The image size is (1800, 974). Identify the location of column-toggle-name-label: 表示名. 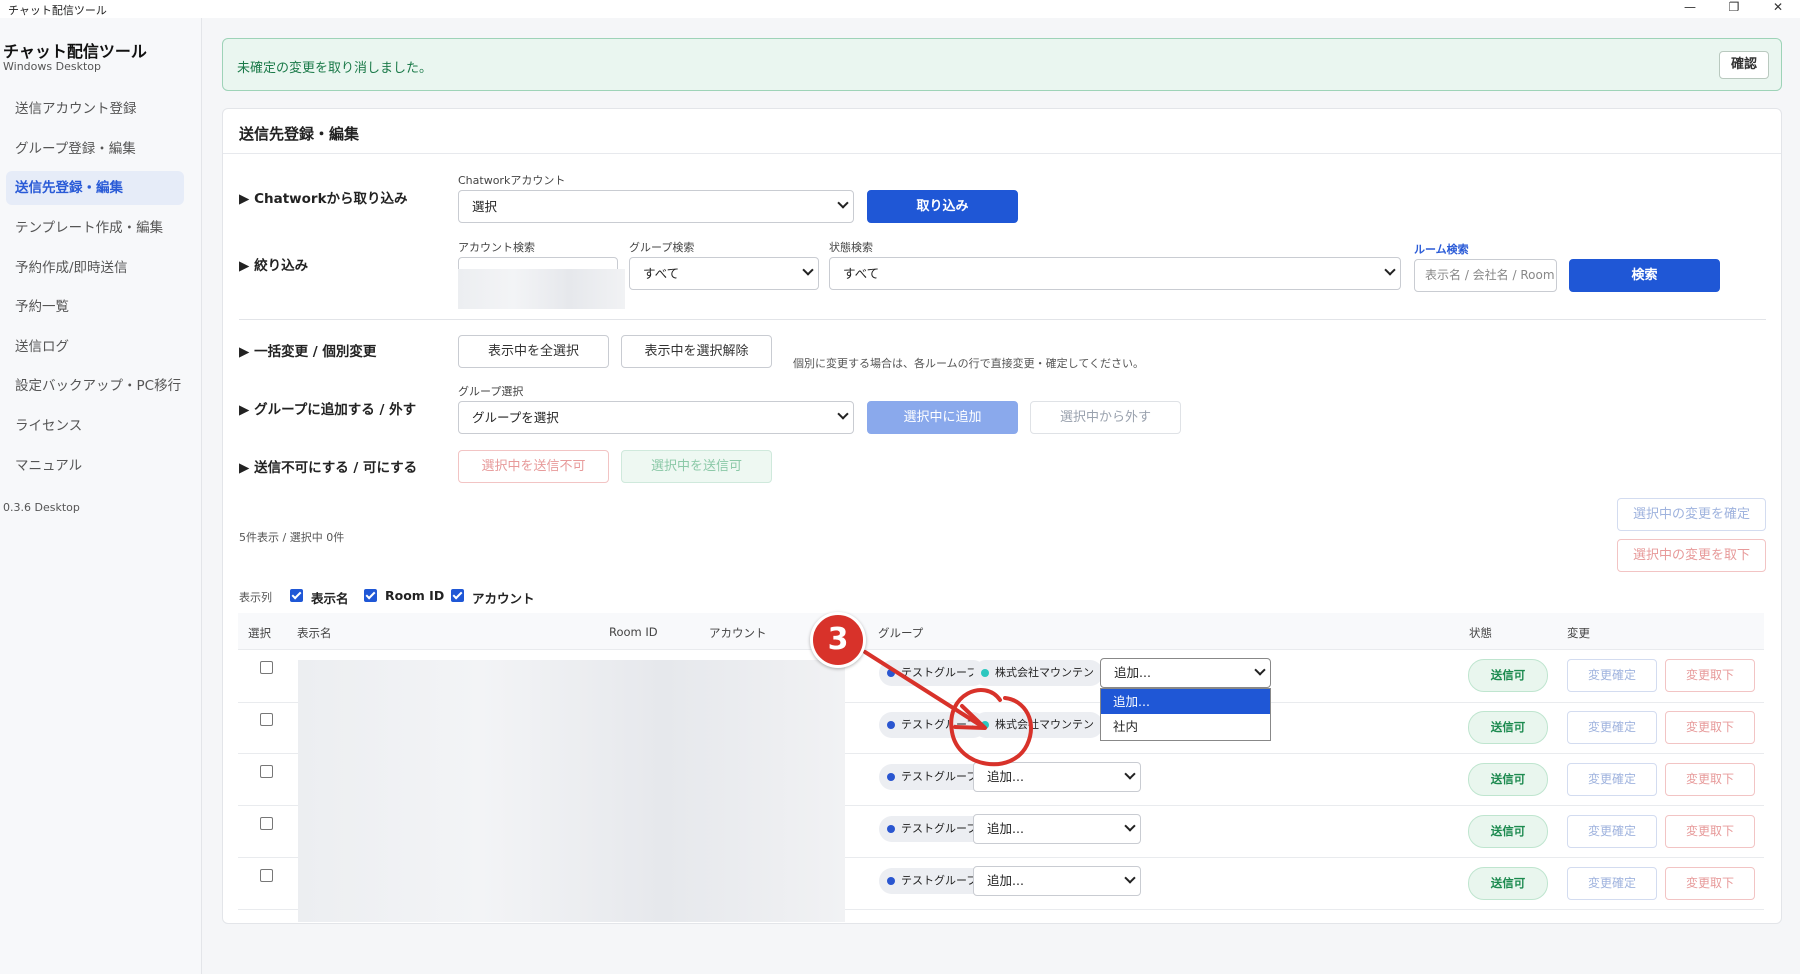
(330, 598).